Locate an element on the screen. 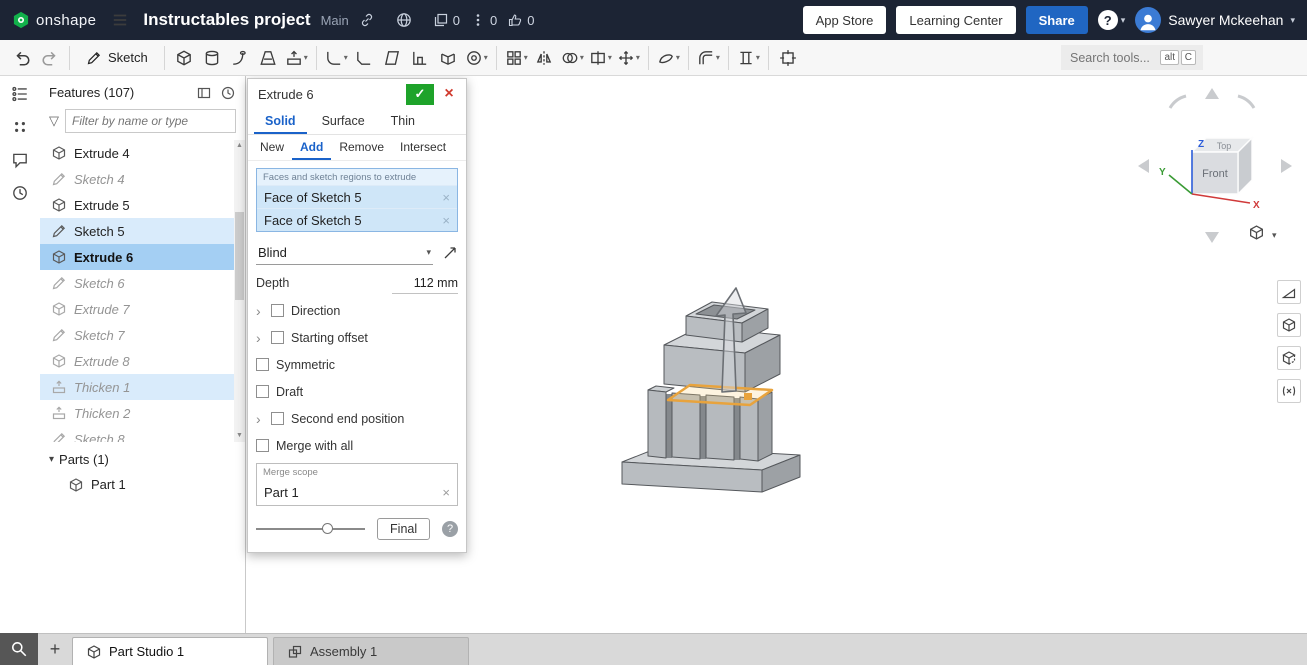 This screenshot has height=665, width=1307. feature-item-thicken-1: Thicken 1 is located at coordinates (142, 387).